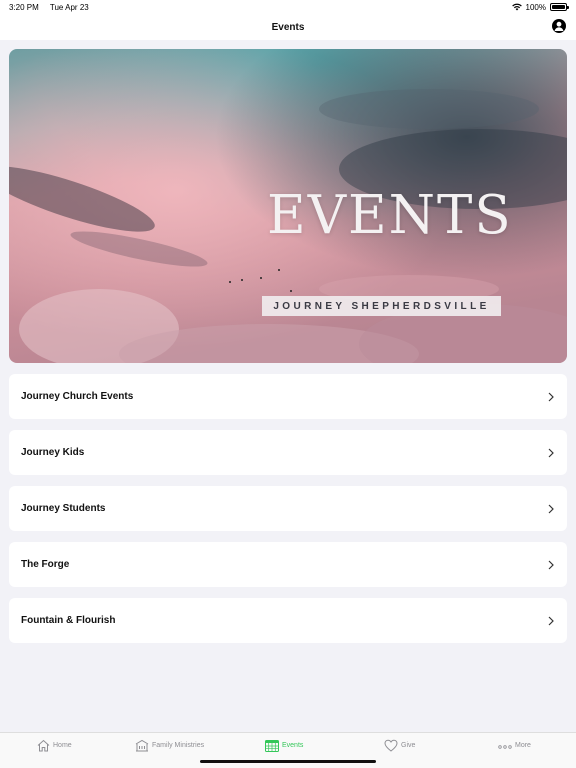  Describe the element at coordinates (288, 396) in the screenshot. I see `list-item-journey-church-events: Journey Church Events` at that location.